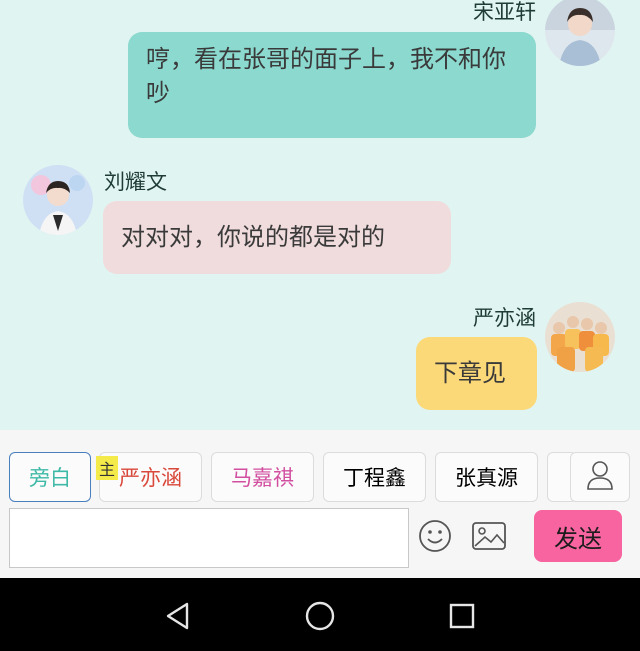 The image size is (640, 651). I want to click on character-tab: 张真源, so click(486, 477).